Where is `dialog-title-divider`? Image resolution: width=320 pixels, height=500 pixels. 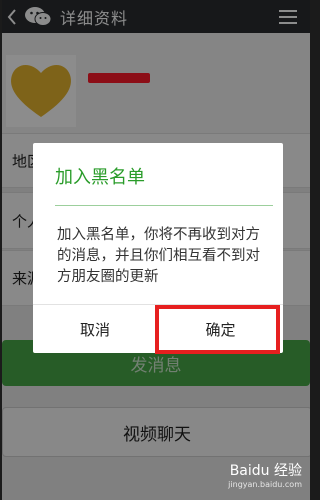 dialog-title-divider is located at coordinates (164, 205).